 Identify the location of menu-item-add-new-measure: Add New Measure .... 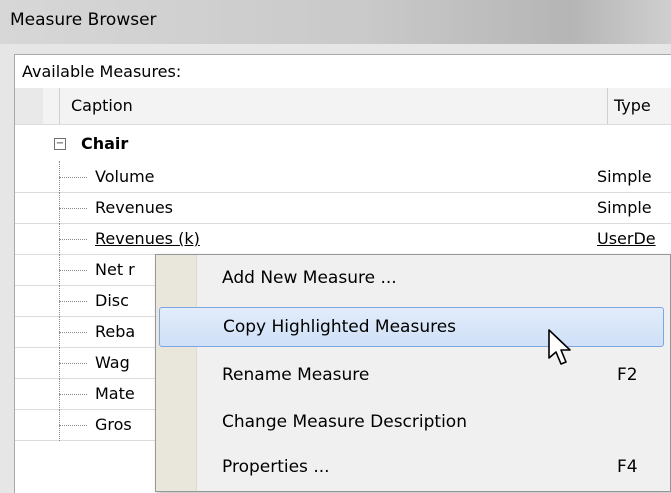
(411, 279).